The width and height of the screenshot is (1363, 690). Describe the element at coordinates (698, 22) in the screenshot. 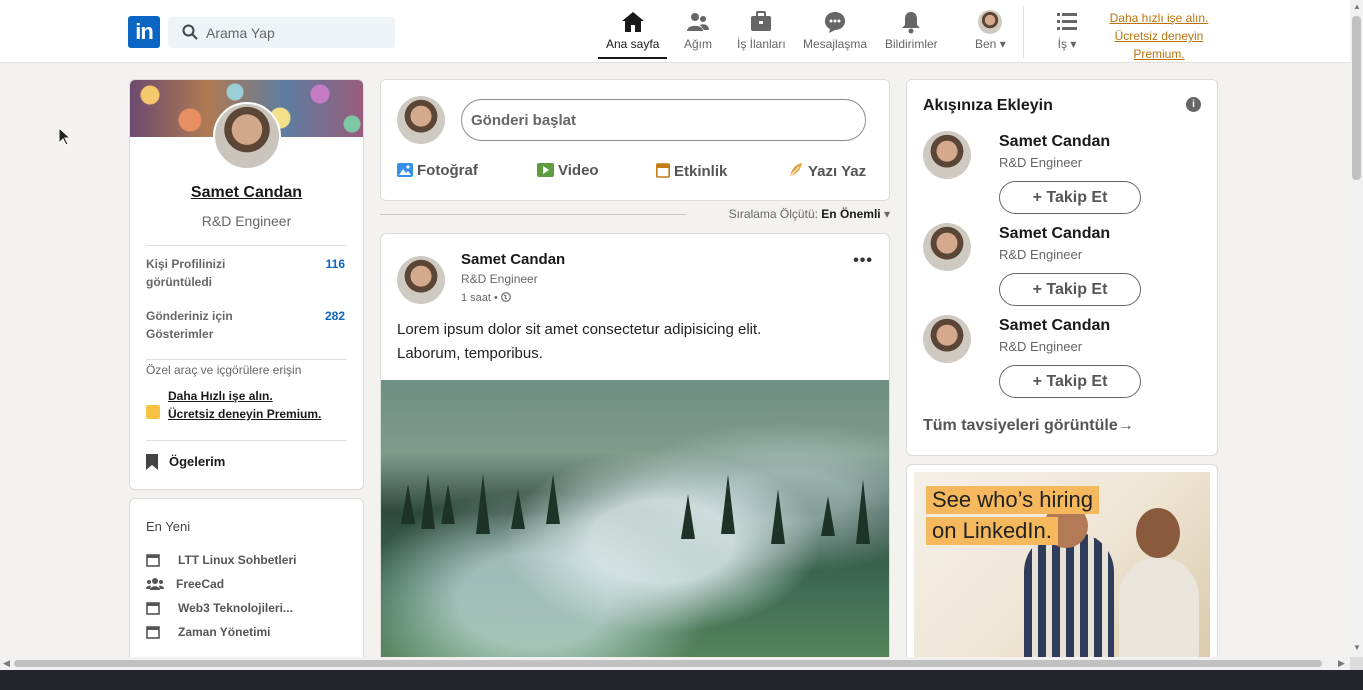

I see `network-icon` at that location.